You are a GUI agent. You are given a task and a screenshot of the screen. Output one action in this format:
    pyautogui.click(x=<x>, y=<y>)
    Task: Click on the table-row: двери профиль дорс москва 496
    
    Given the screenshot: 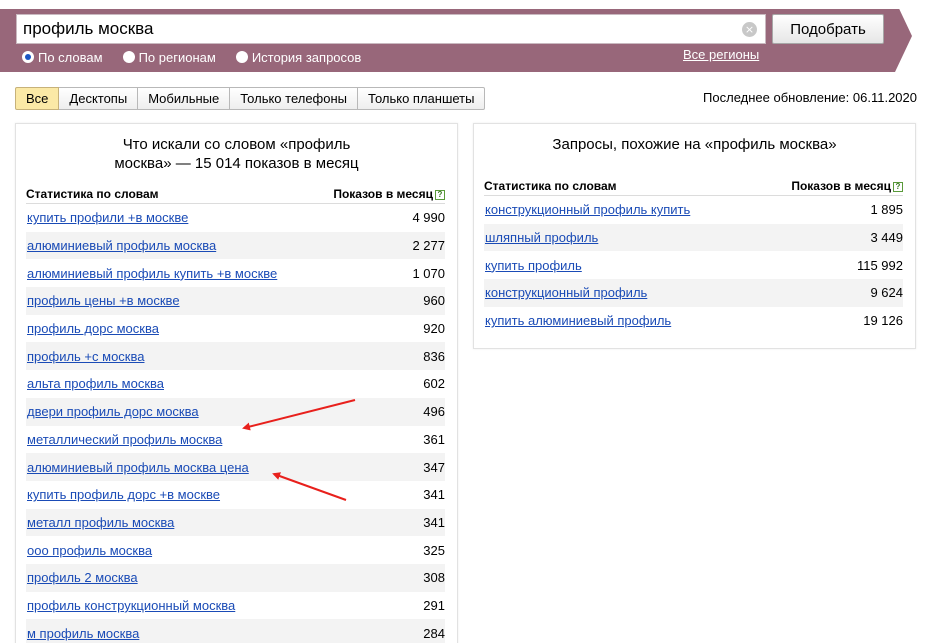 What is the action you would take?
    pyautogui.click(x=235, y=411)
    